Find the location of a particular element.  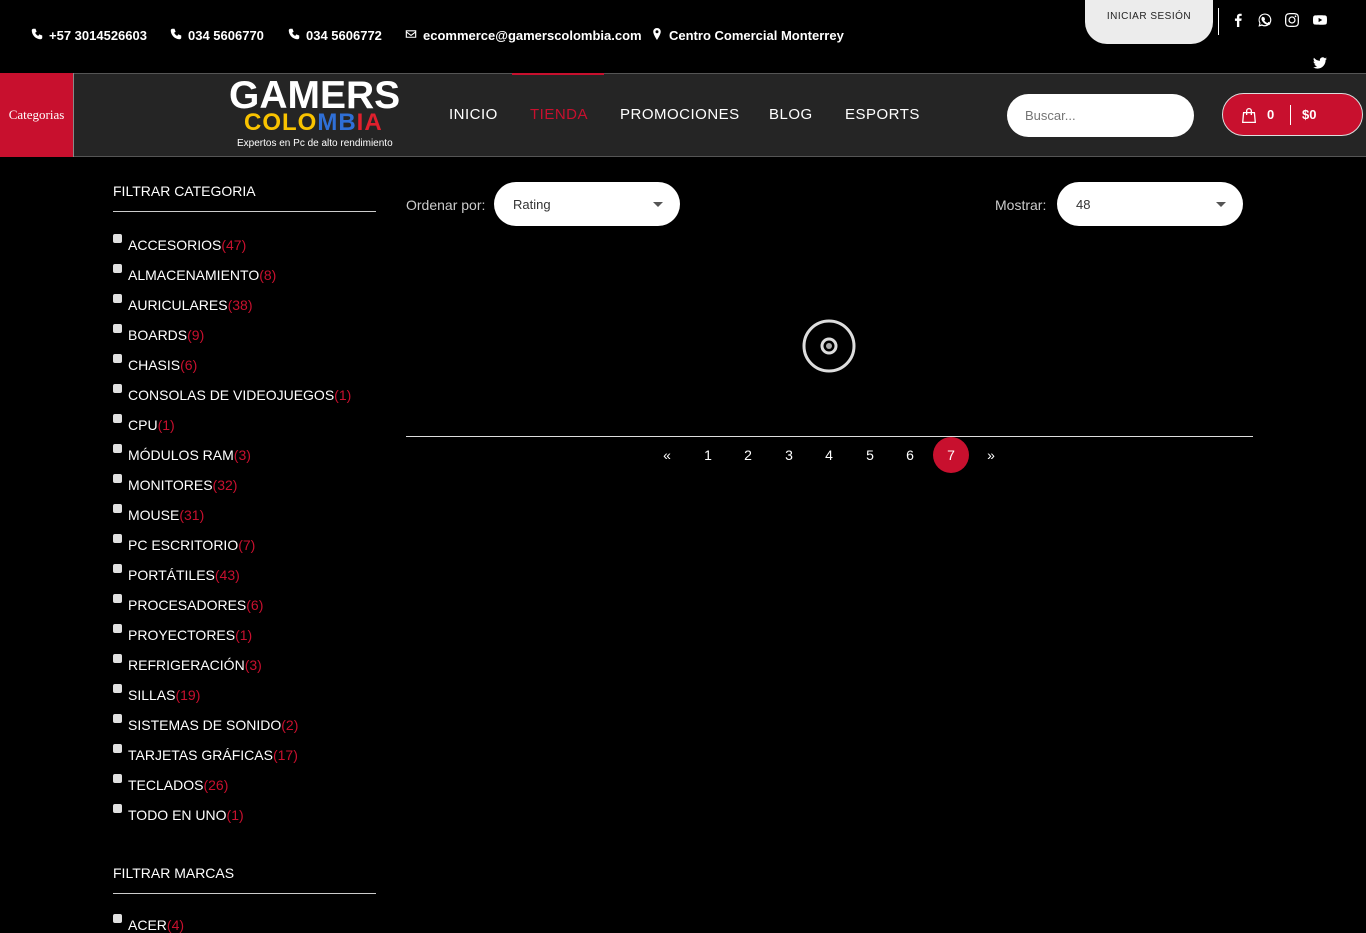

category-filter-item: CHASIS (6) is located at coordinates (155, 363).